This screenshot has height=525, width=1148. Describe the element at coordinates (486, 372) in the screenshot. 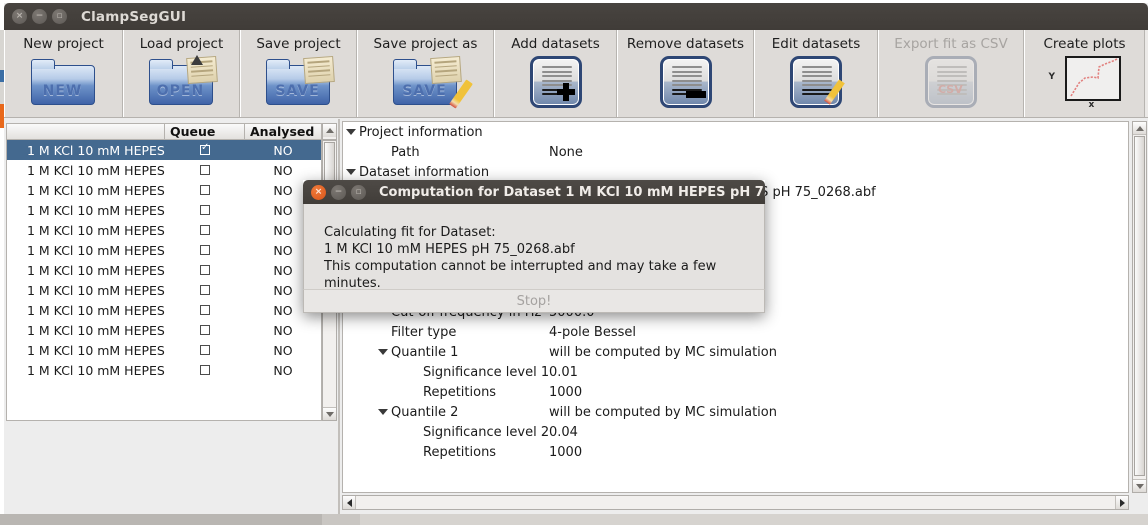

I see `tree-row-key: Significance level 1` at that location.